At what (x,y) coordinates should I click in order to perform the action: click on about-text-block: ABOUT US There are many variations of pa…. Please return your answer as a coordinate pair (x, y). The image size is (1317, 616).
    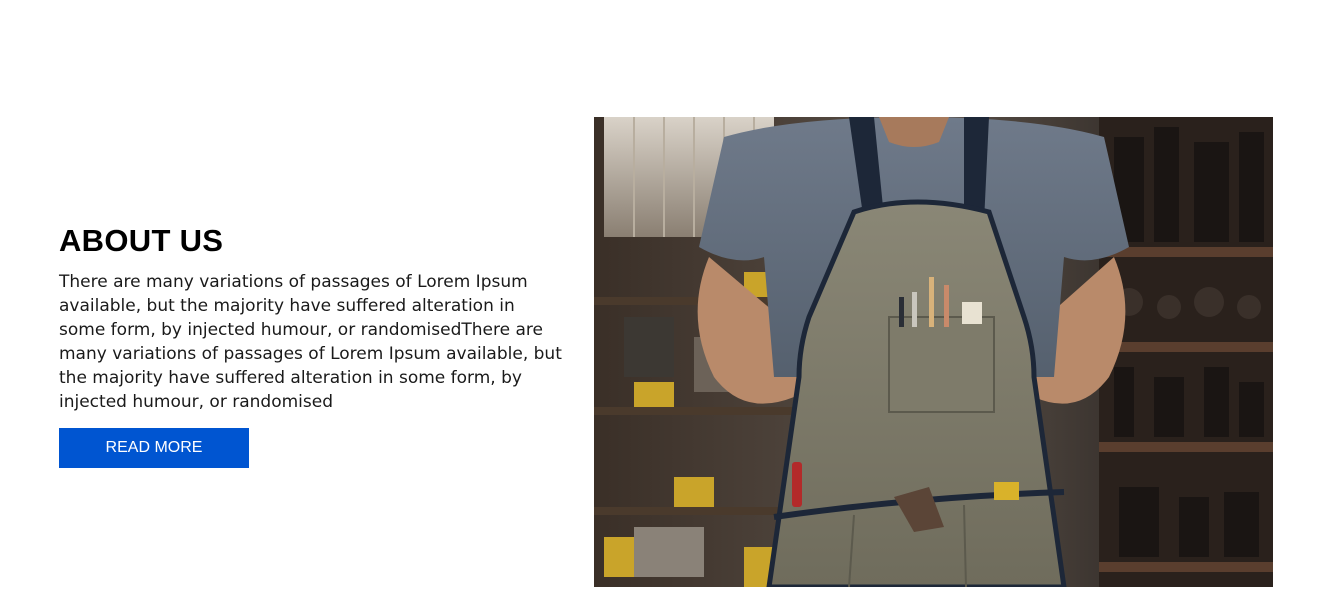
    Looking at the image, I should click on (314, 318).